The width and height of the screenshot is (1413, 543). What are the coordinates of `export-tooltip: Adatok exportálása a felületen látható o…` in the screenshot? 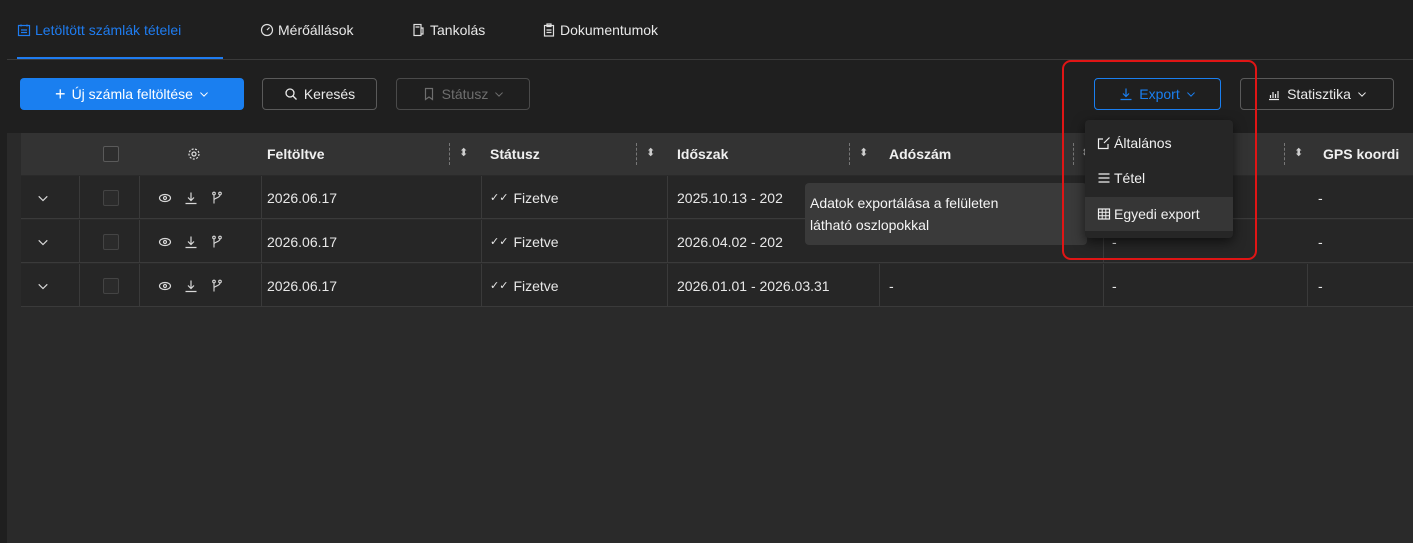 It's located at (946, 214).